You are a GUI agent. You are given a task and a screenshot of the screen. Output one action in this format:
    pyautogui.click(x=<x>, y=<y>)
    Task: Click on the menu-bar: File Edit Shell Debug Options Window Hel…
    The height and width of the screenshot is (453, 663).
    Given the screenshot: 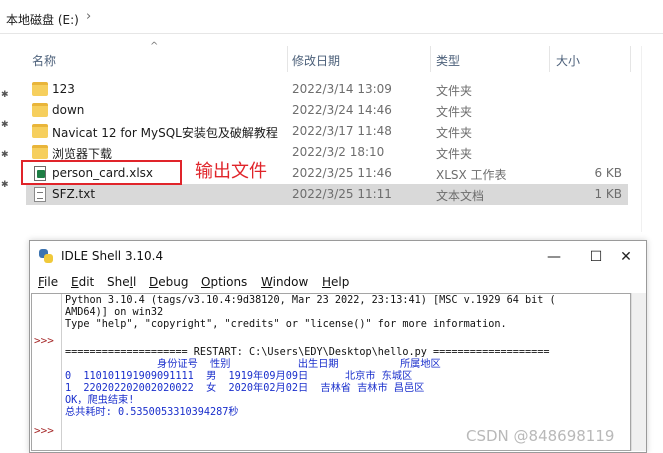 What is the action you would take?
    pyautogui.click(x=338, y=283)
    